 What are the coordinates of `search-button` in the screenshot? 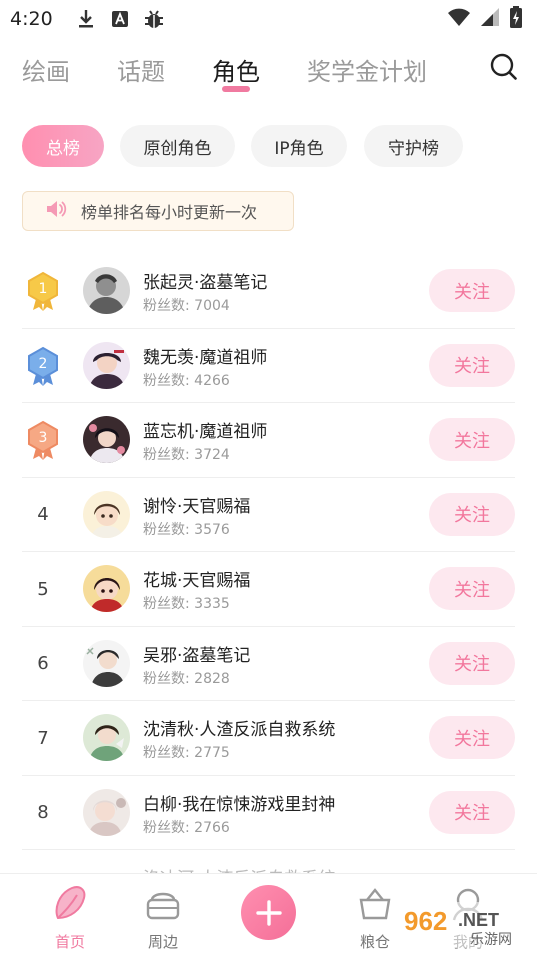 It's located at (504, 67).